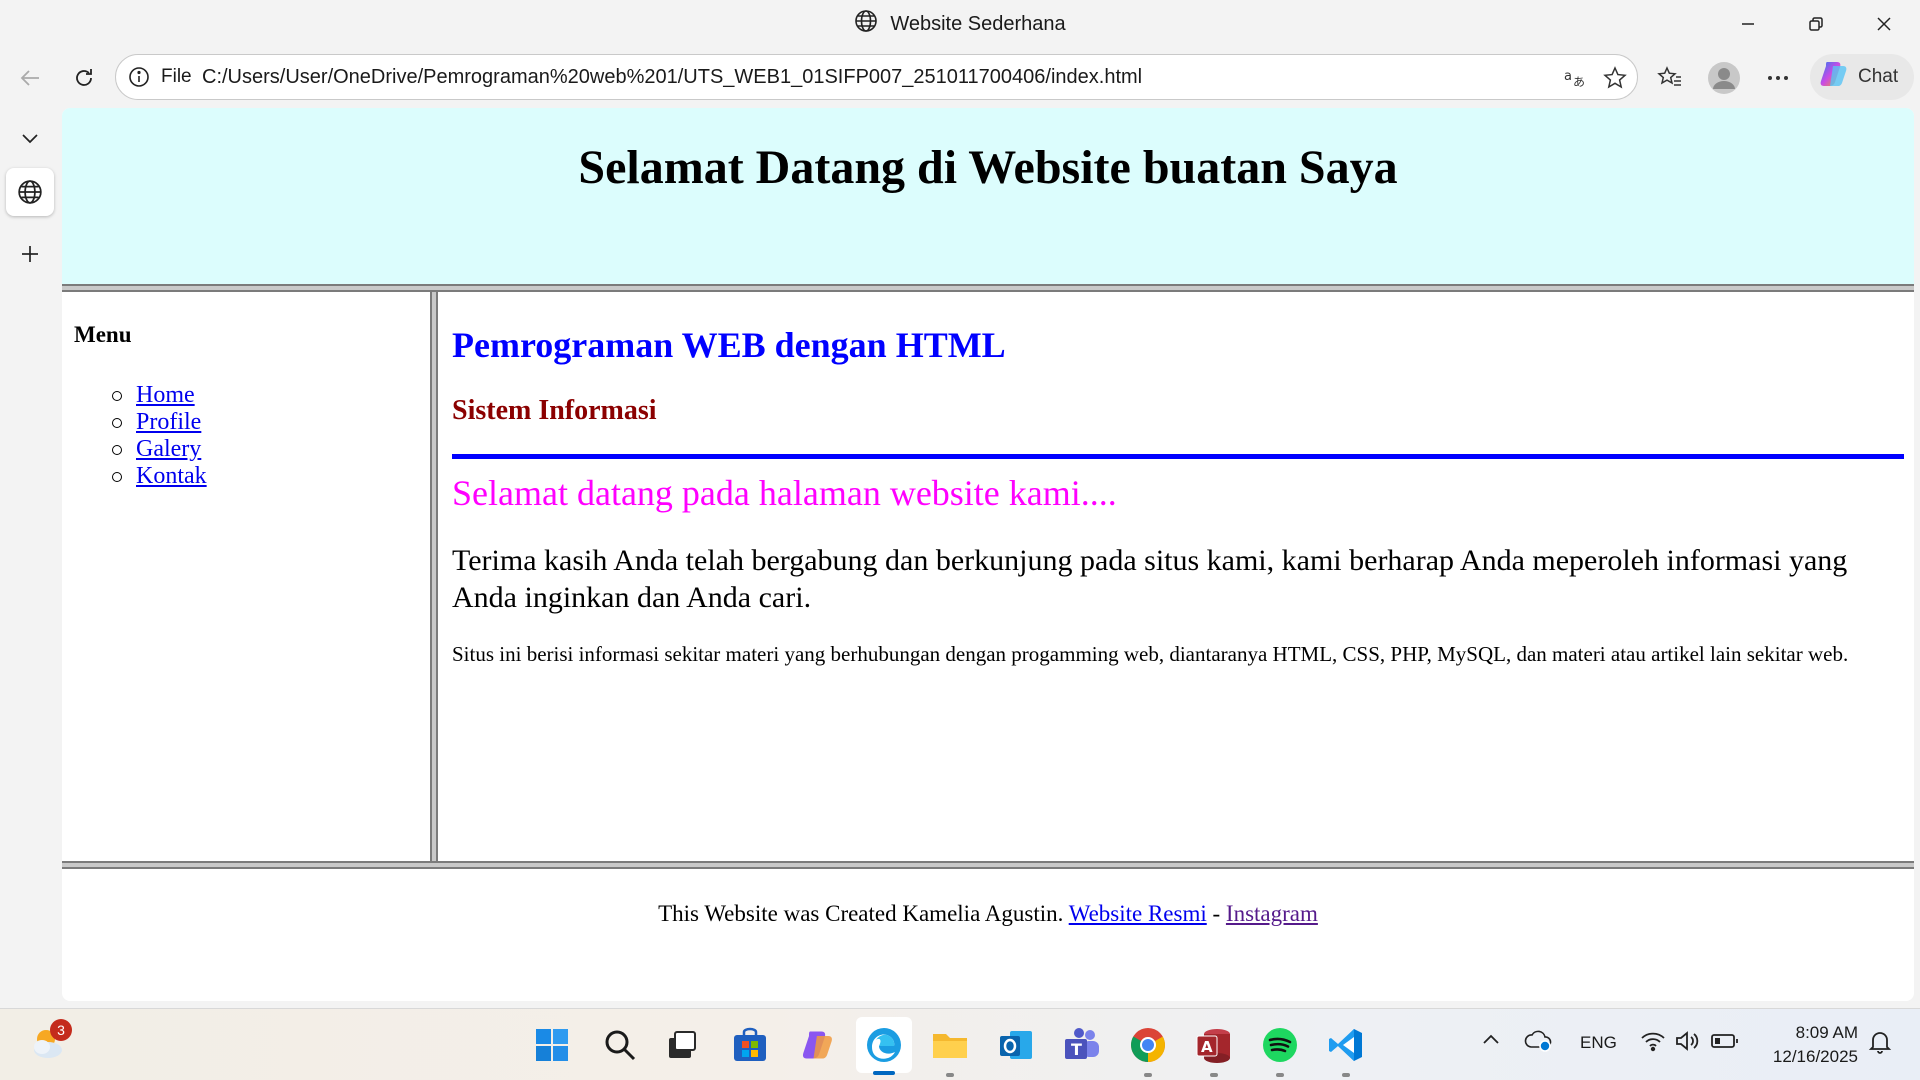 The width and height of the screenshot is (1920, 1080). I want to click on menu-sidebar: Menu Home Profile Galery Kontak, so click(246, 576).